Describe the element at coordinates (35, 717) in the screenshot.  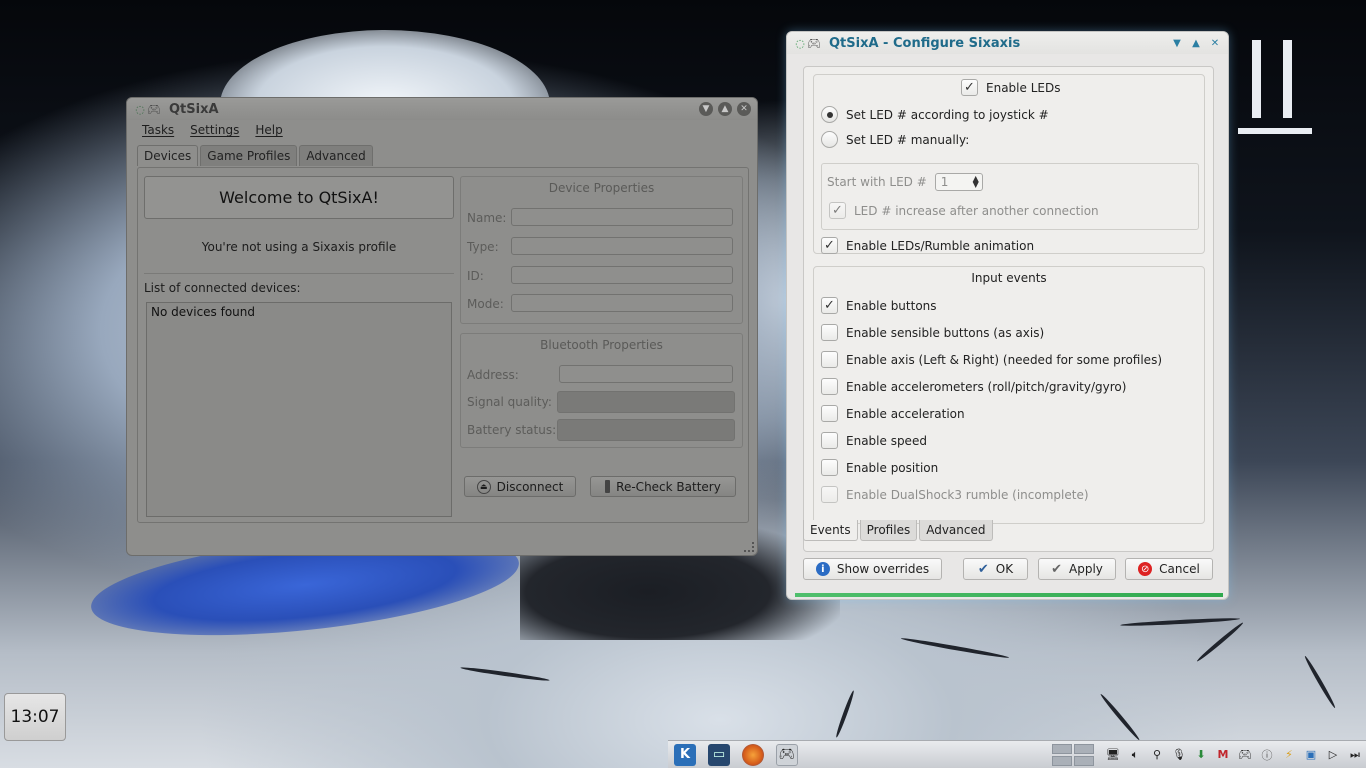
I see `clock-widget: 13:07` at that location.